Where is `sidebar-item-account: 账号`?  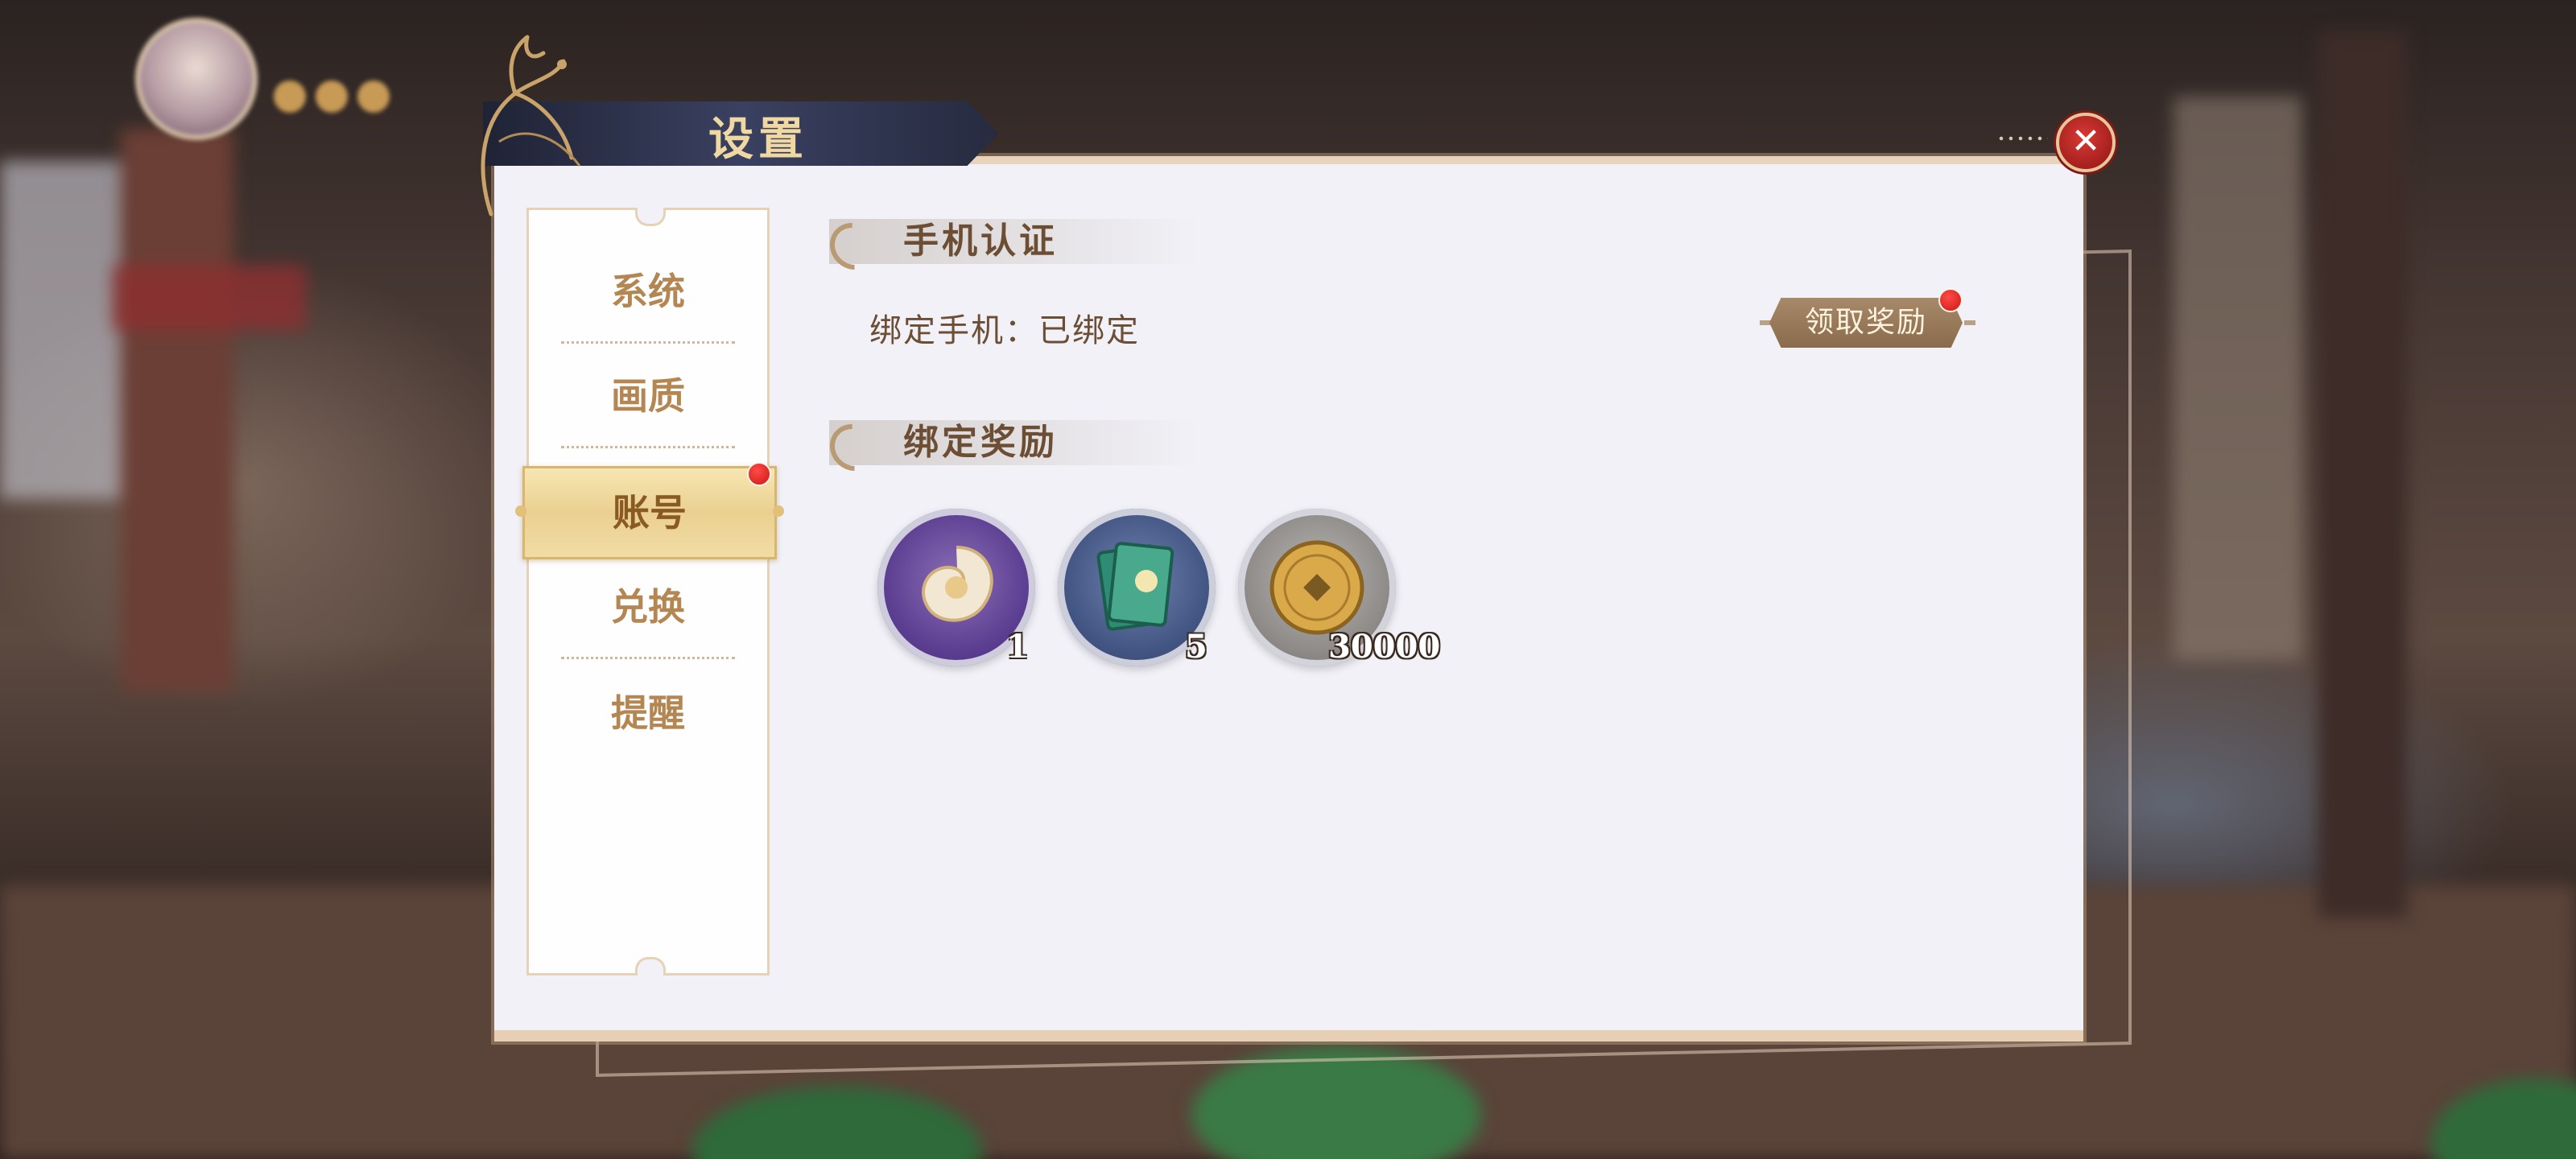 sidebar-item-account: 账号 is located at coordinates (649, 510).